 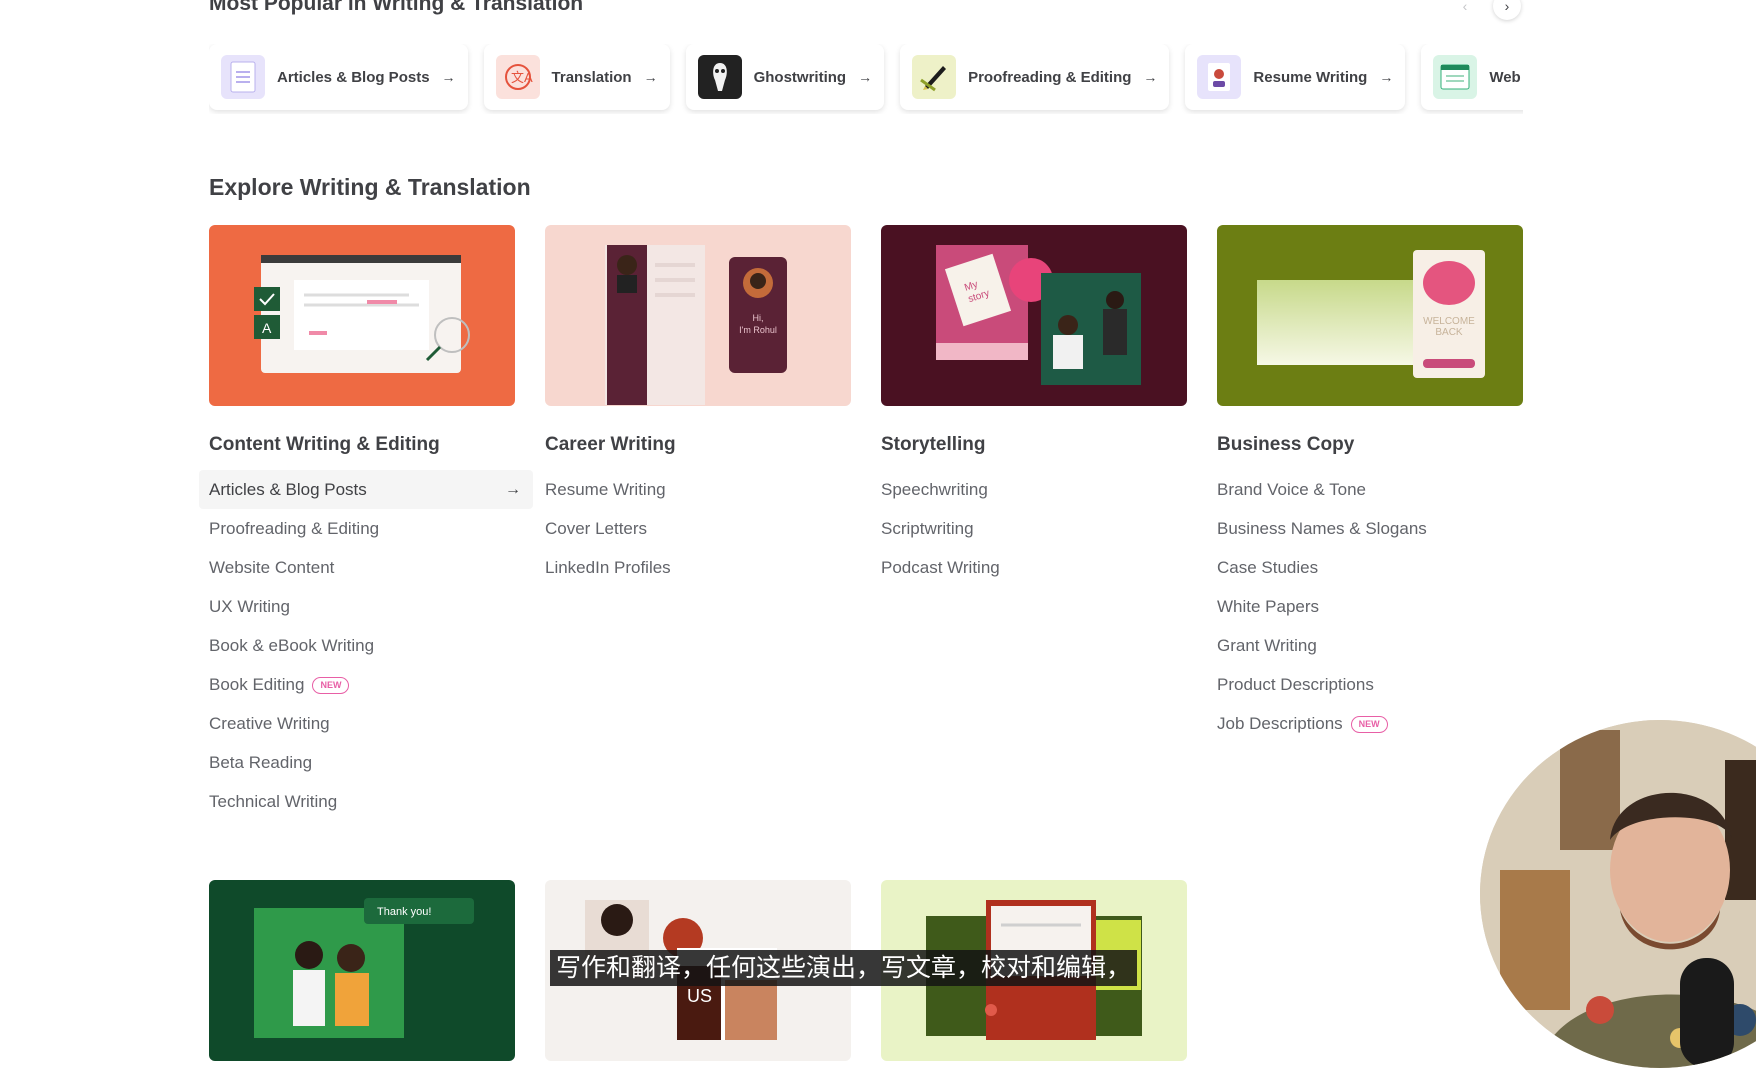 I want to click on subcategory-link: UX Writing, so click(x=362, y=606).